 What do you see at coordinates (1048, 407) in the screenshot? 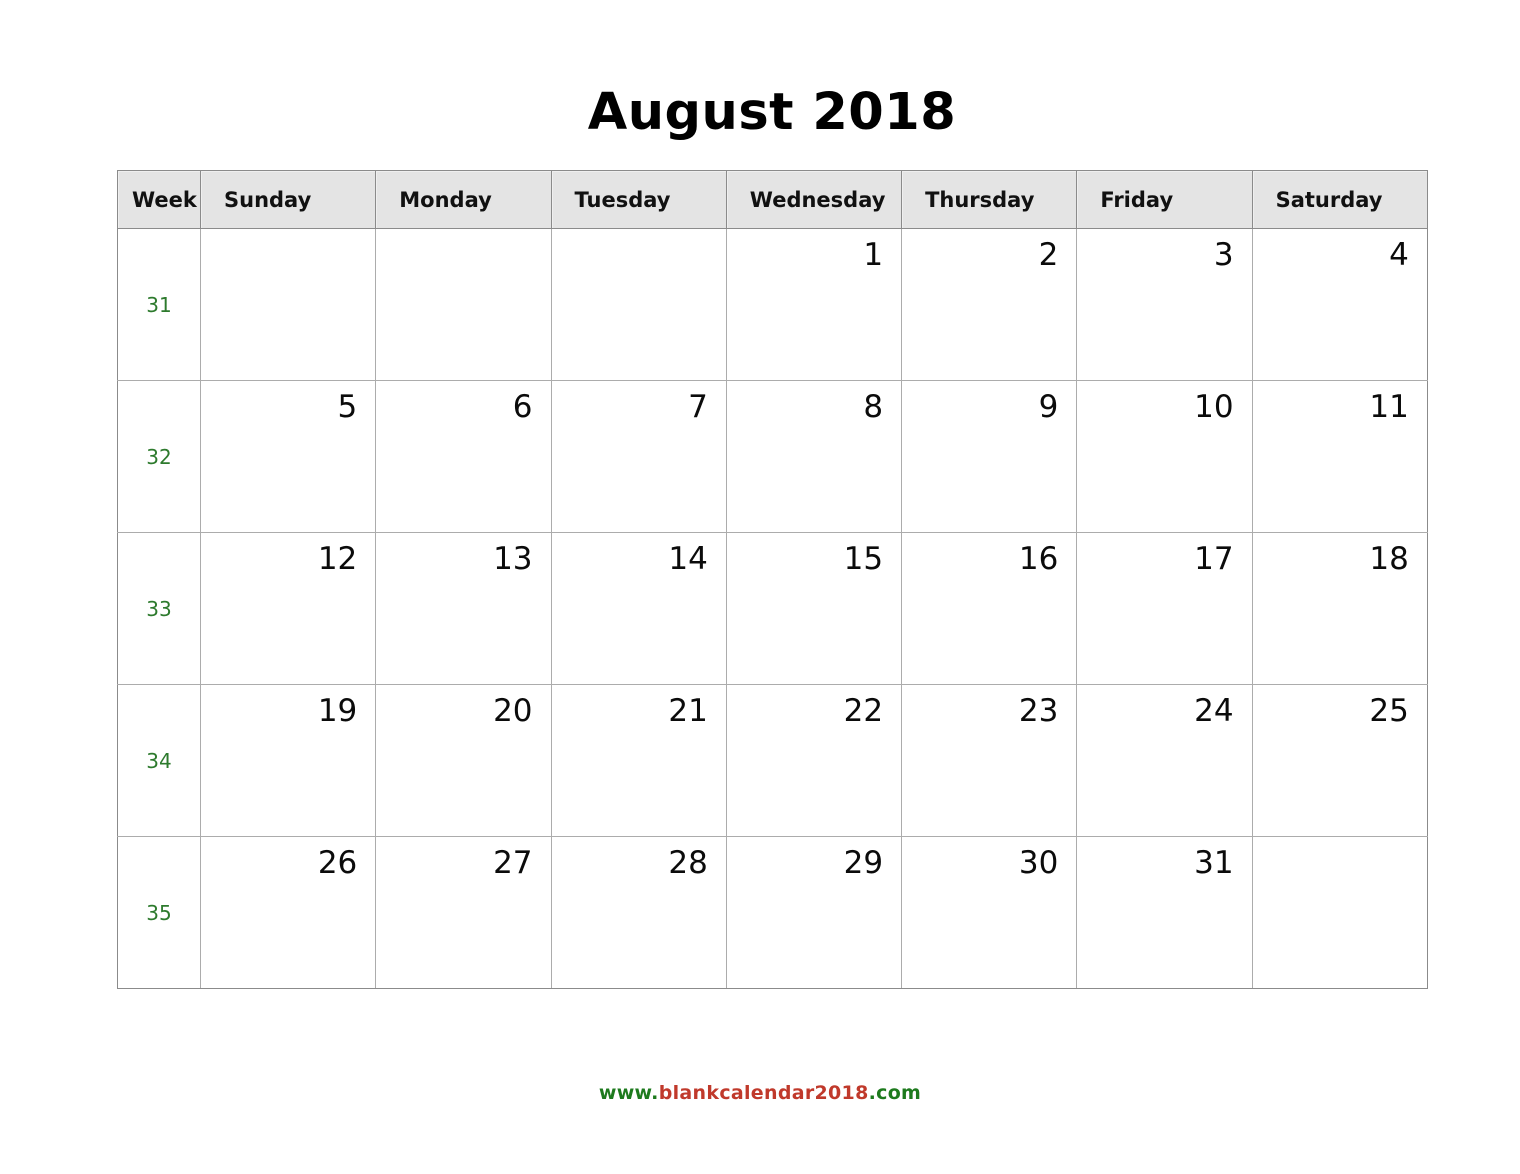
I see `day-number: 9` at bounding box center [1048, 407].